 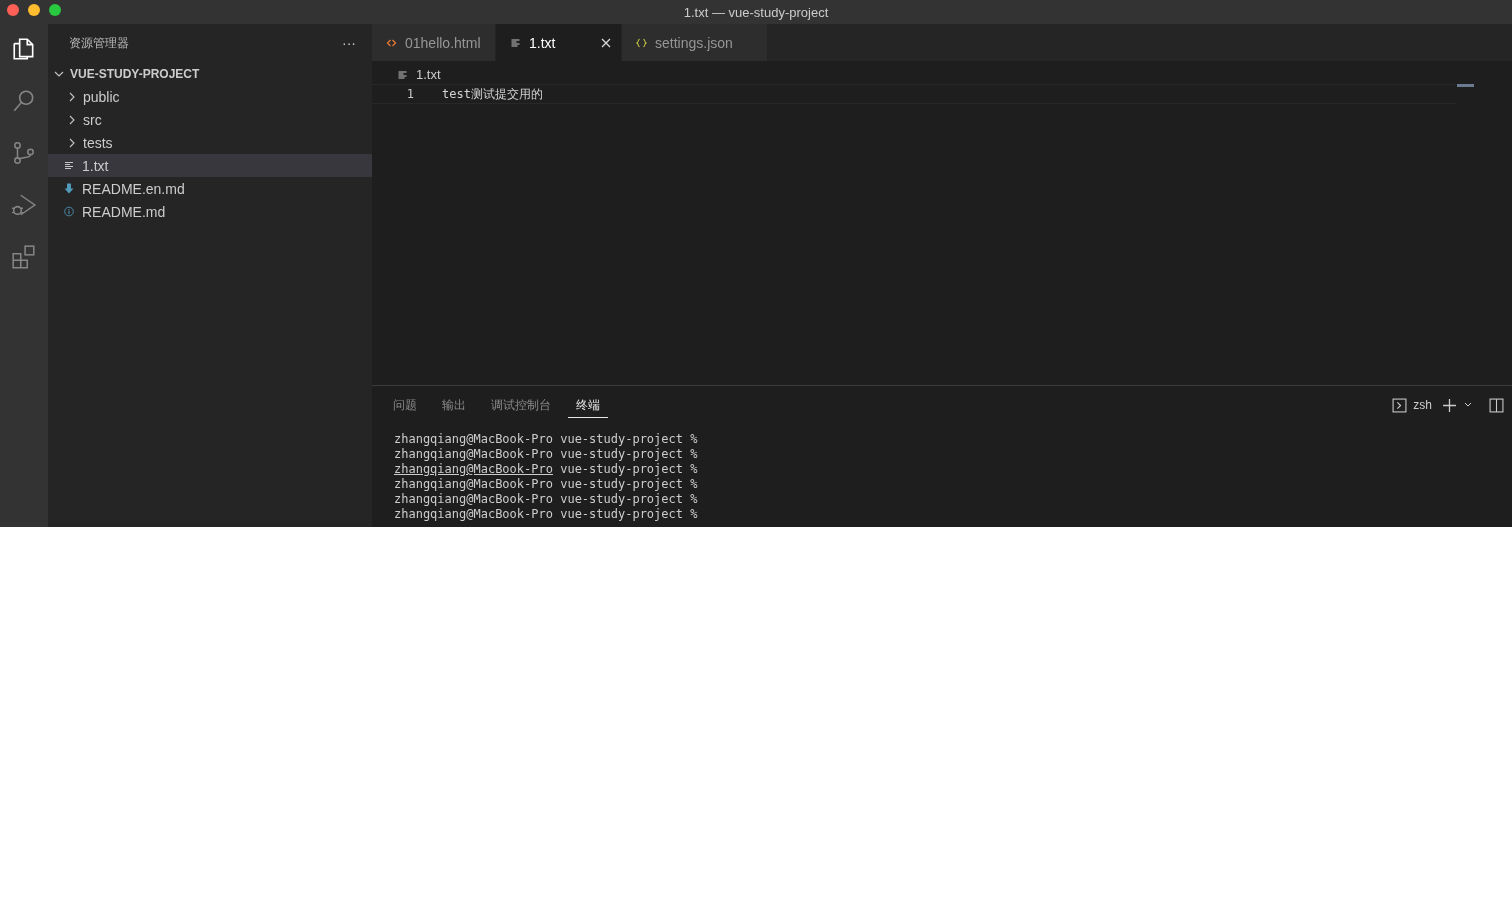 What do you see at coordinates (210, 73) in the screenshot?
I see `tree-item: VUE-STUDY-PROJECT` at bounding box center [210, 73].